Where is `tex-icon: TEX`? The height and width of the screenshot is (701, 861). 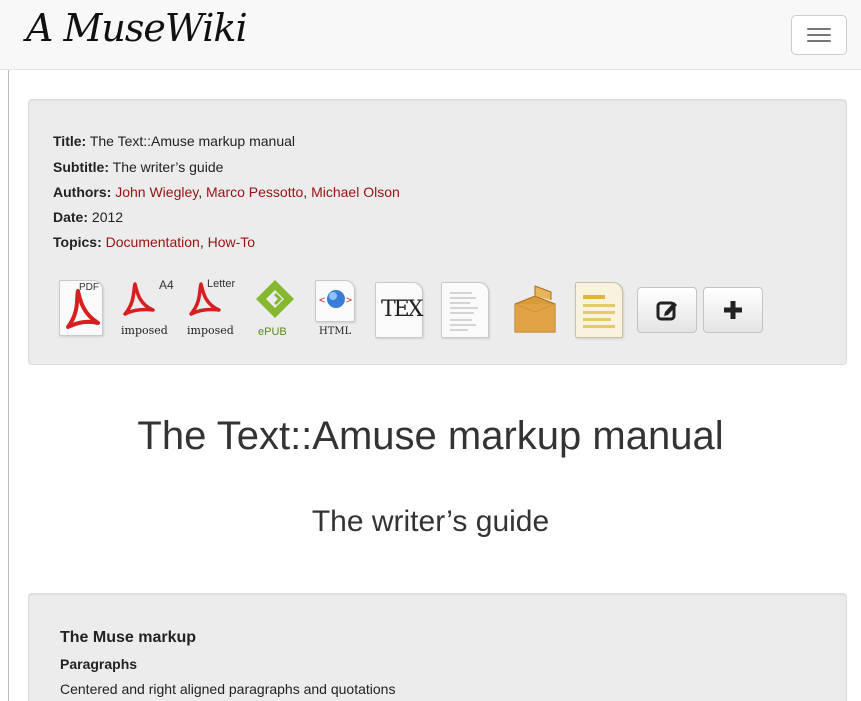 tex-icon: TEX is located at coordinates (399, 310).